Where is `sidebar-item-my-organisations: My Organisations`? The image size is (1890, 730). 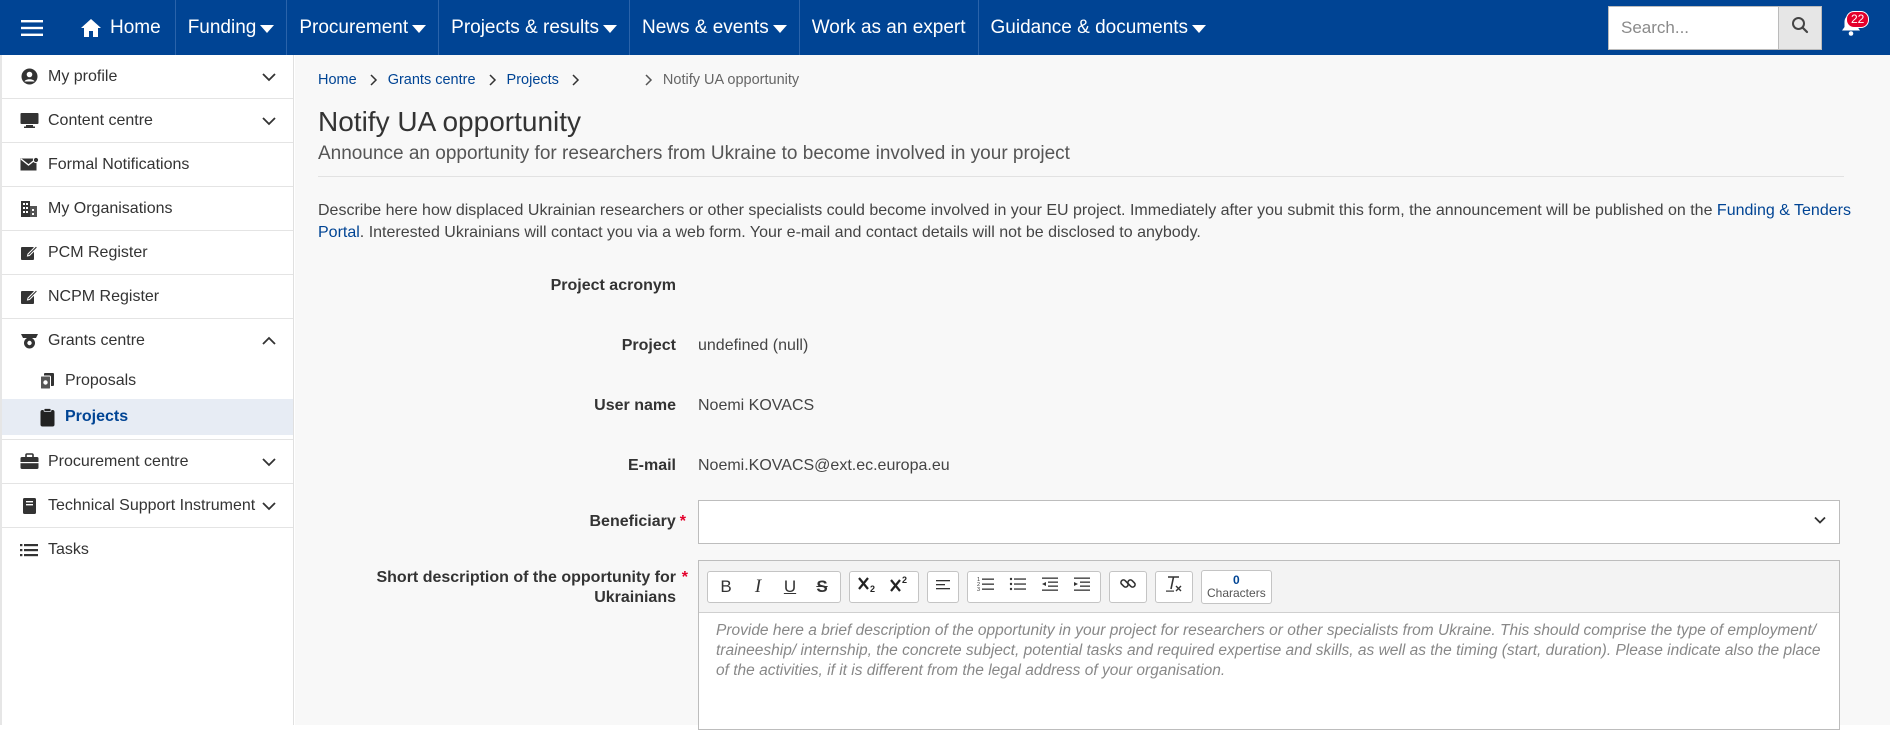 sidebar-item-my-organisations: My Organisations is located at coordinates (147, 209).